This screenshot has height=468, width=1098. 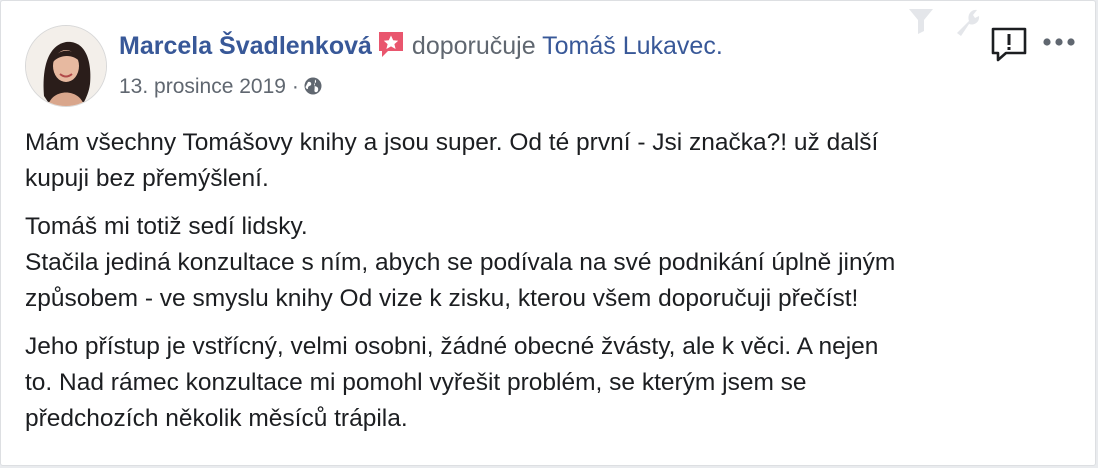 I want to click on review-line: předchozích několik měsíců trápila., so click(x=216, y=418).